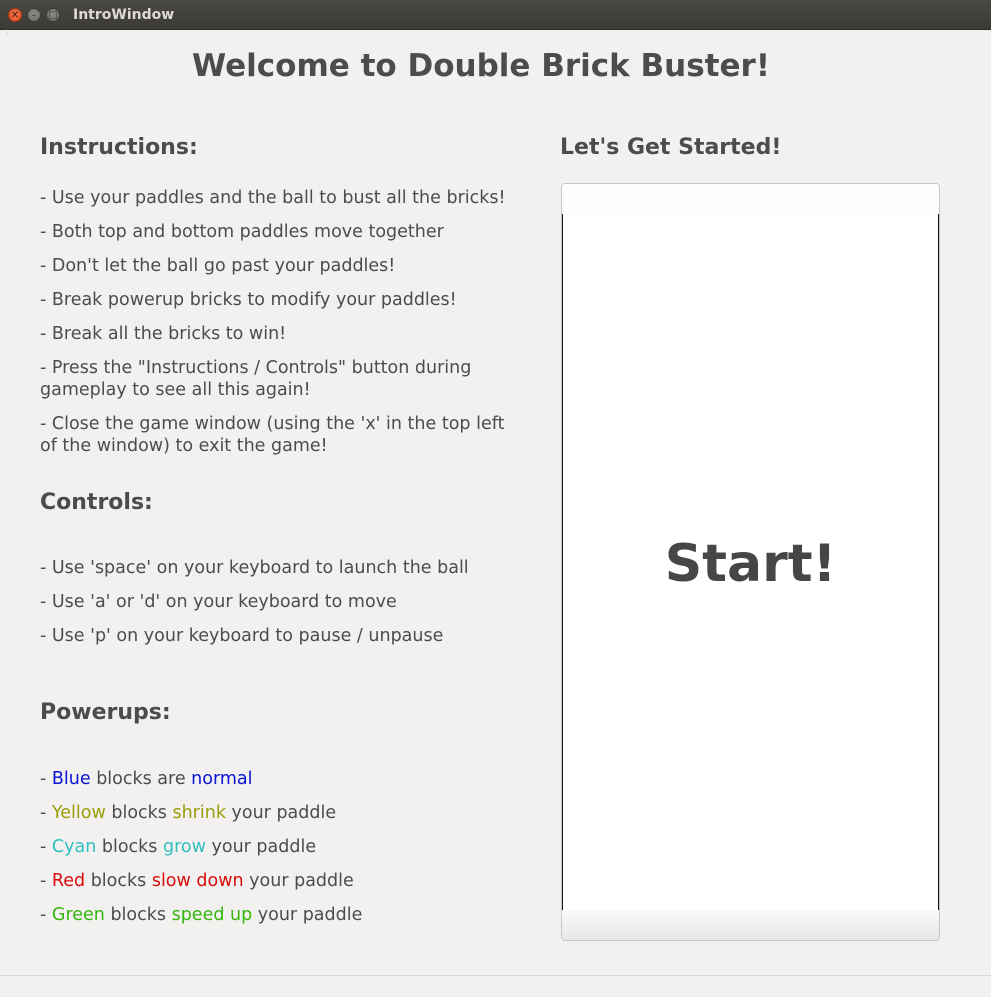 This screenshot has width=991, height=997. What do you see at coordinates (222, 779) in the screenshot?
I see `powerup-effect: normal` at bounding box center [222, 779].